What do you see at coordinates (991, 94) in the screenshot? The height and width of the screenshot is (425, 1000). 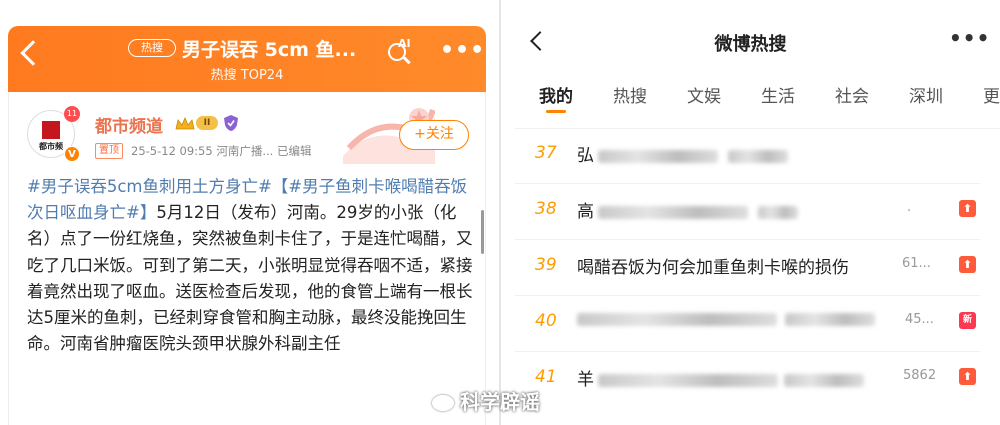 I see `tab-more: 更` at bounding box center [991, 94].